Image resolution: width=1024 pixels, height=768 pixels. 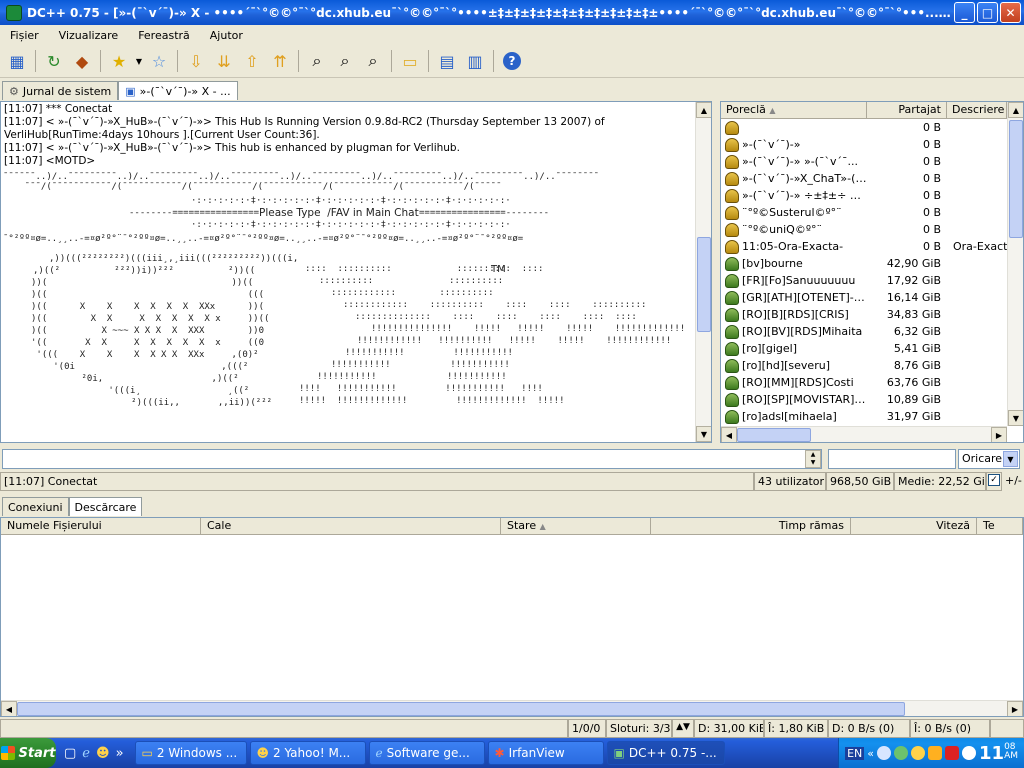 I want to click on search-icon: ⌕, so click(x=317, y=61).